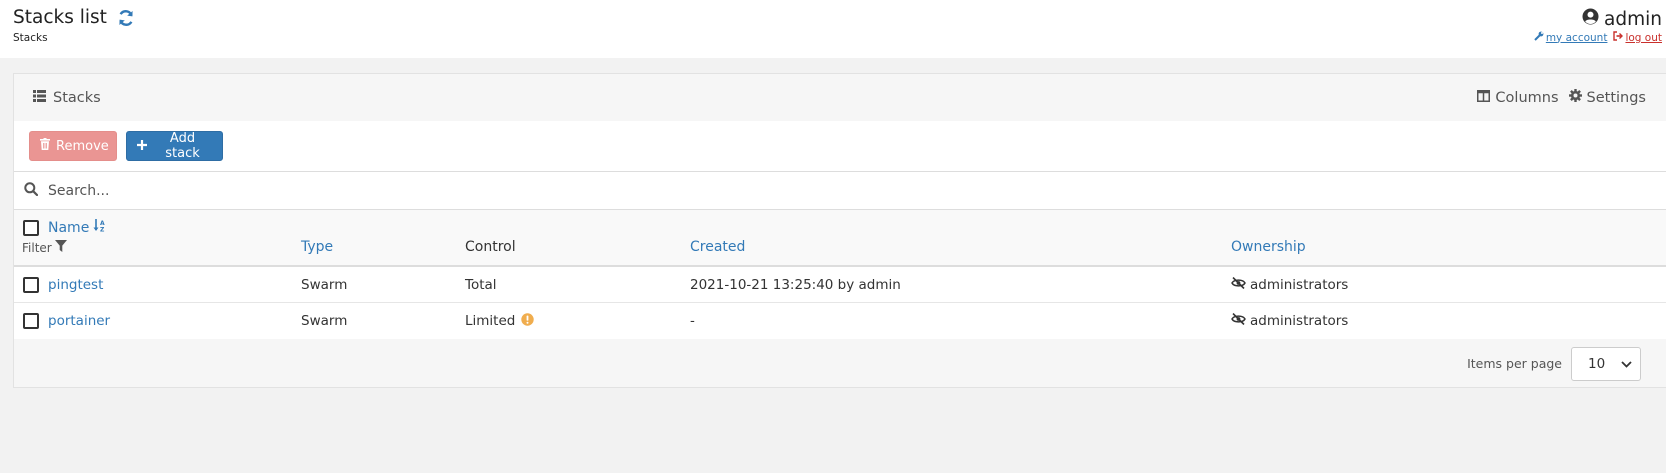  What do you see at coordinates (528, 321) in the screenshot?
I see `warning-icon` at bounding box center [528, 321].